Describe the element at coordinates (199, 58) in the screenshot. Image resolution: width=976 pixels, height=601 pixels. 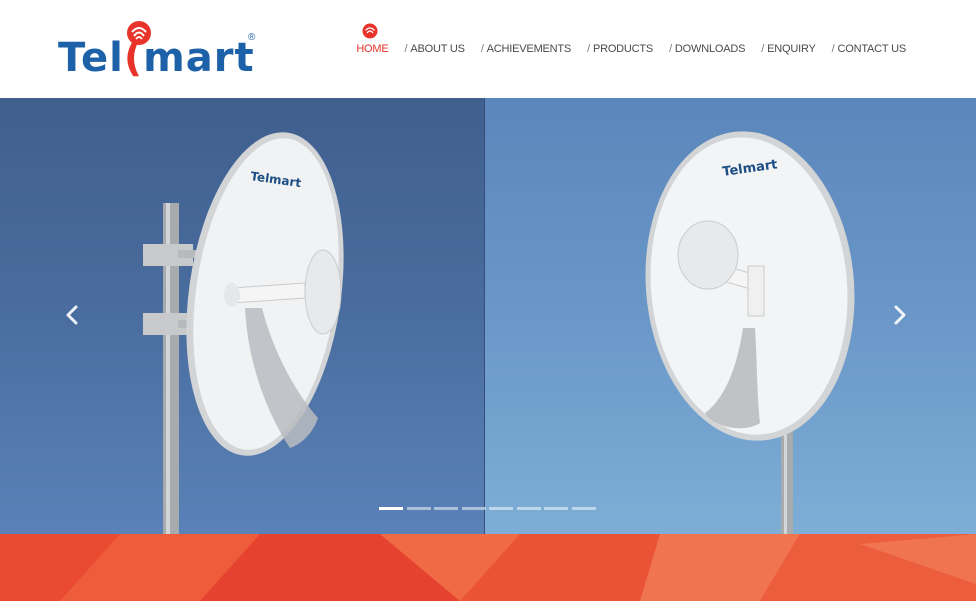
I see `logo-text-after: mart` at that location.